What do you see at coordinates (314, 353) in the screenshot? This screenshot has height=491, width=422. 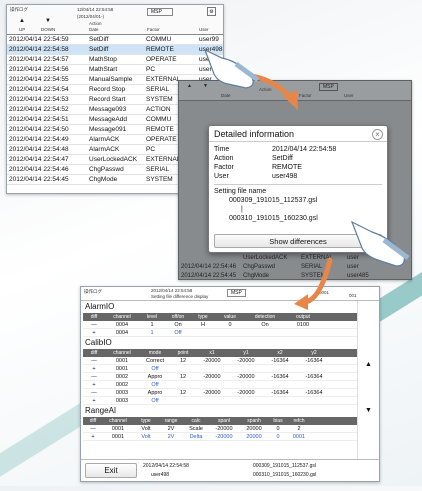 I see `column-header: y2` at bounding box center [314, 353].